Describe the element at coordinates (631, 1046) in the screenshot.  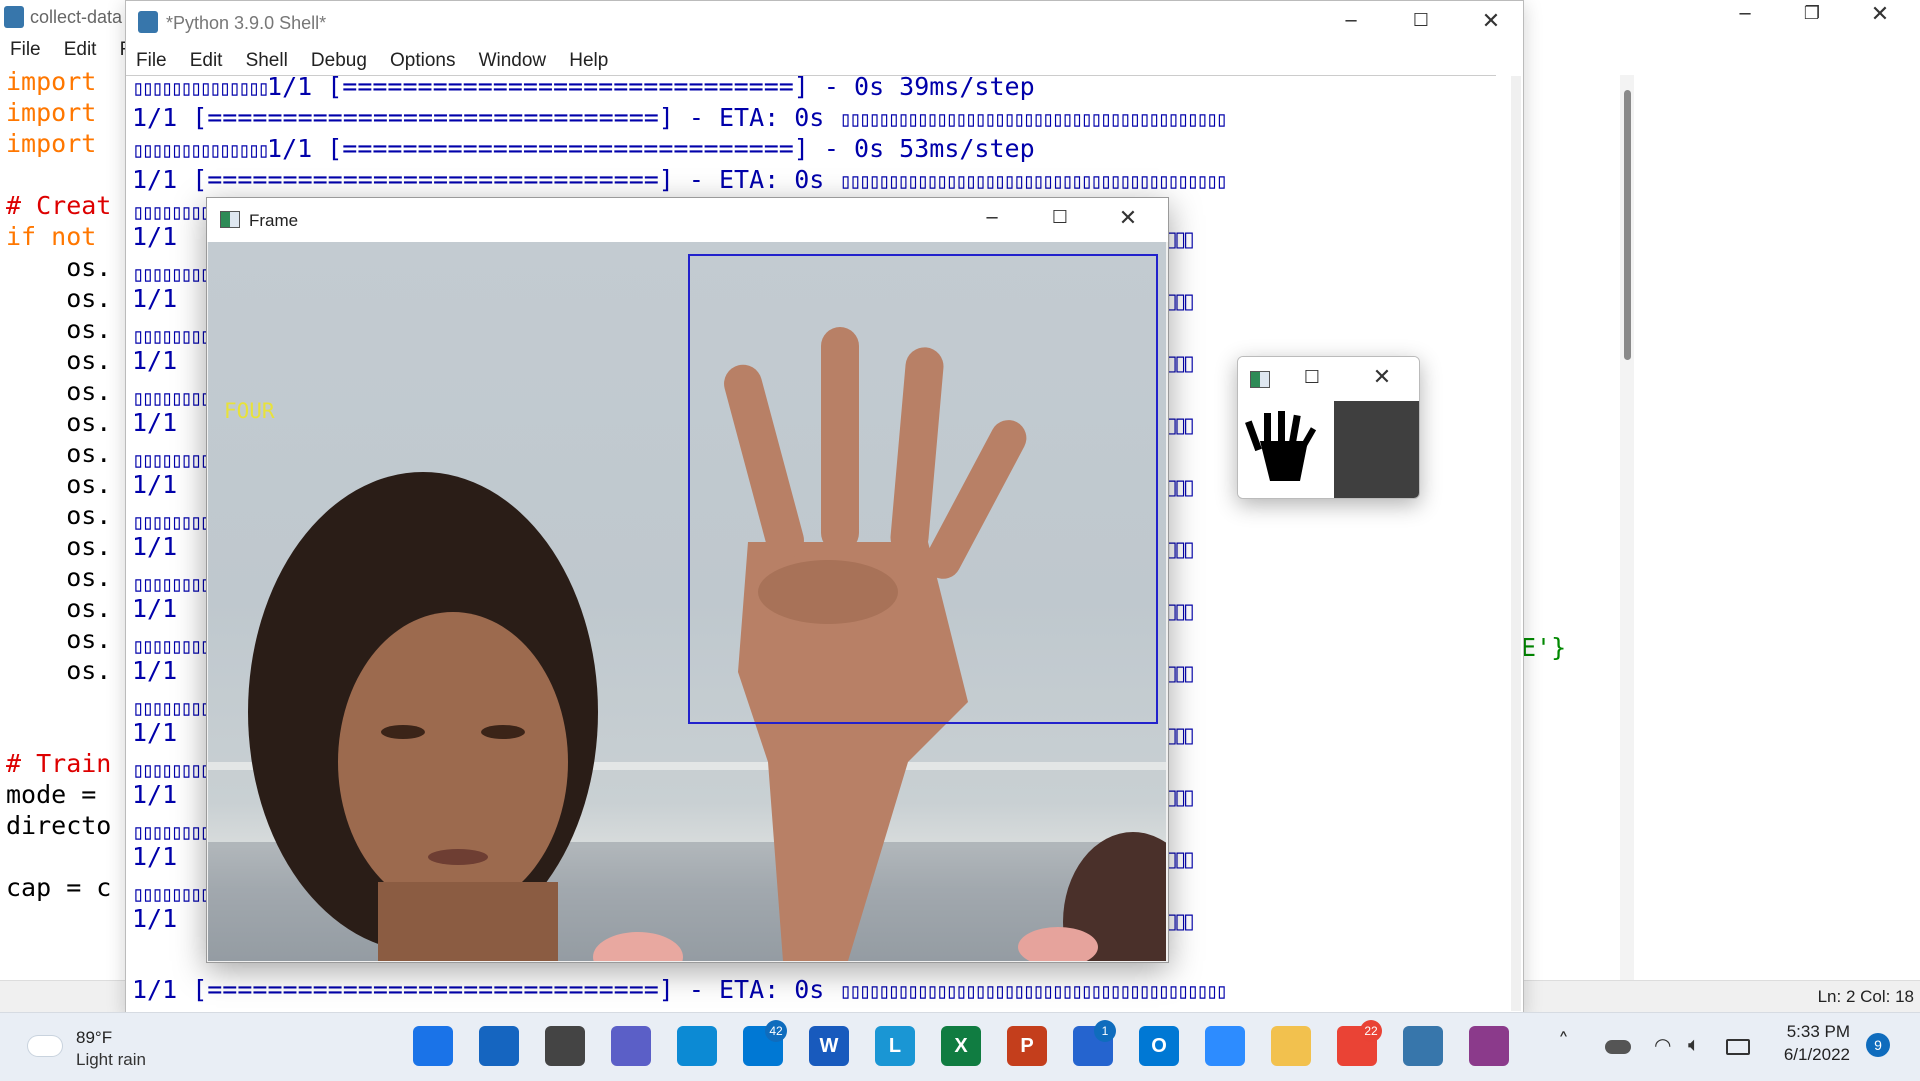
I see `taskbar-teams-chat-icon` at that location.